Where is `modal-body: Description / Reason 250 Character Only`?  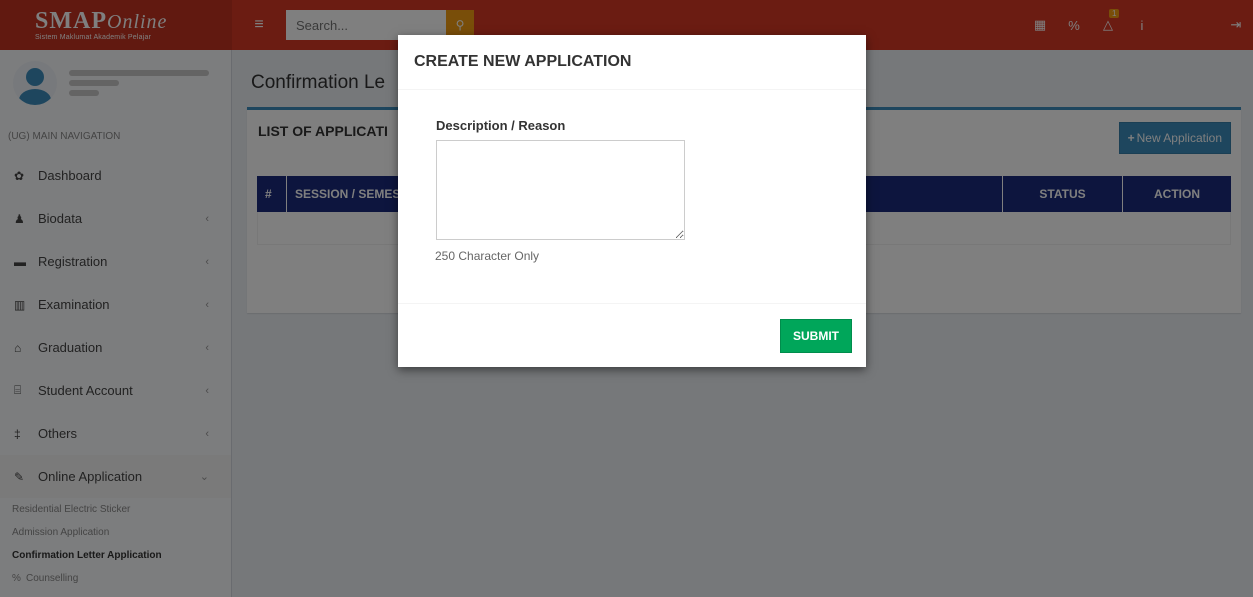 modal-body: Description / Reason 250 Character Only is located at coordinates (632, 176).